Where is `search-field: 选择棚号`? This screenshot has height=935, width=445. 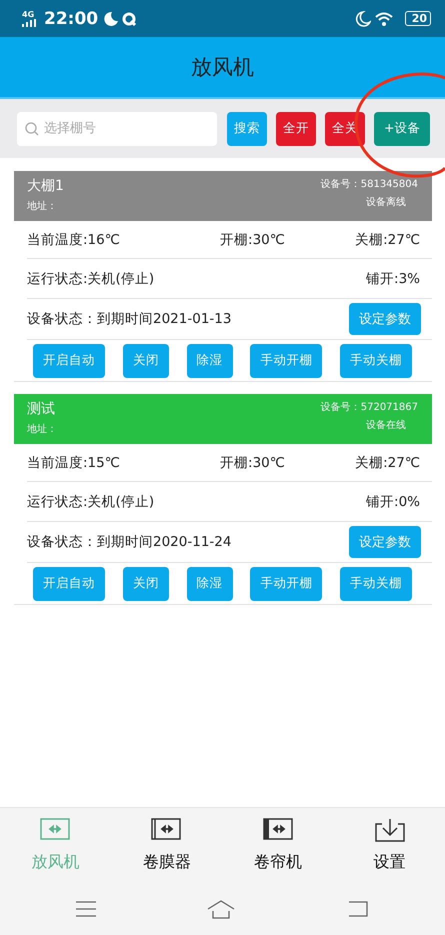 search-field: 选择棚号 is located at coordinates (117, 129).